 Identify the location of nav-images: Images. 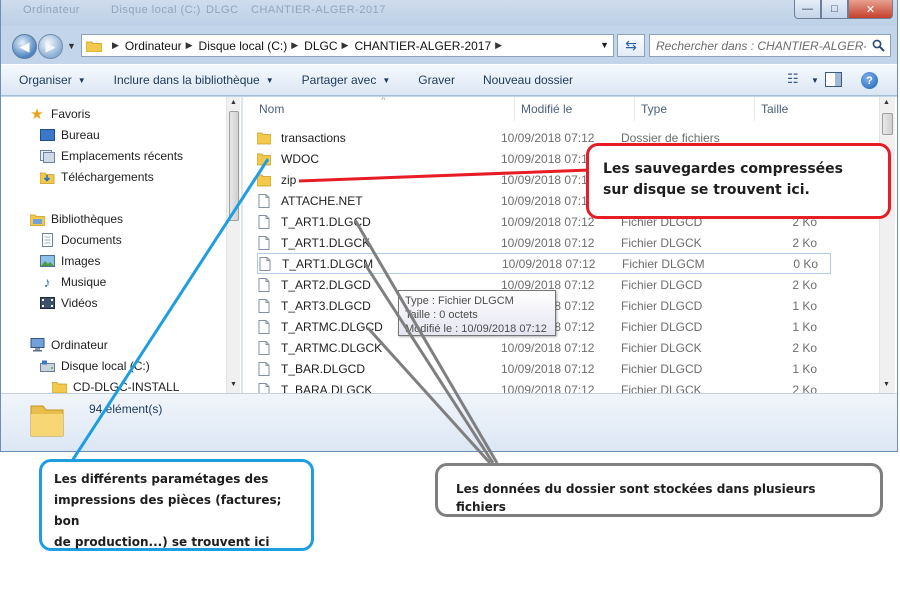
(69, 261).